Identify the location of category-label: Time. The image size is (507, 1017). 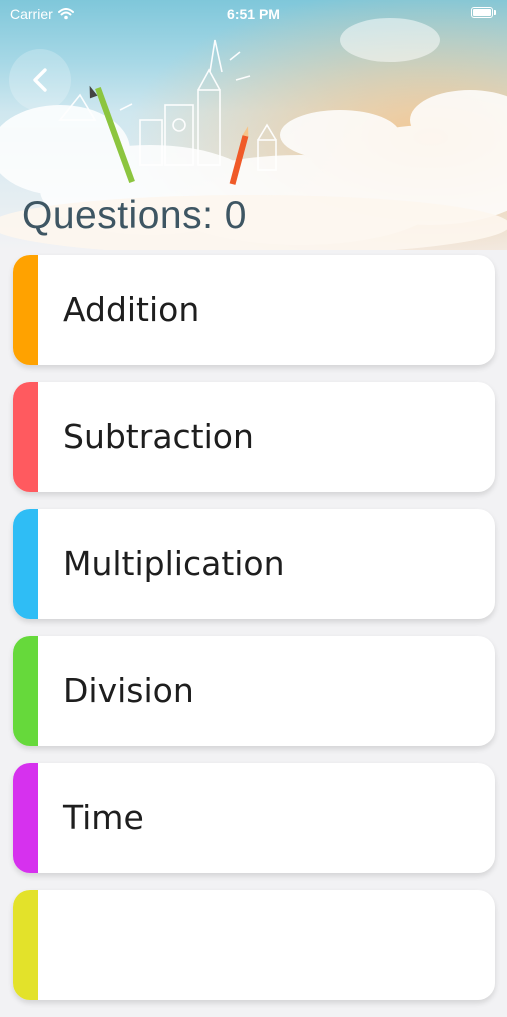
(103, 817).